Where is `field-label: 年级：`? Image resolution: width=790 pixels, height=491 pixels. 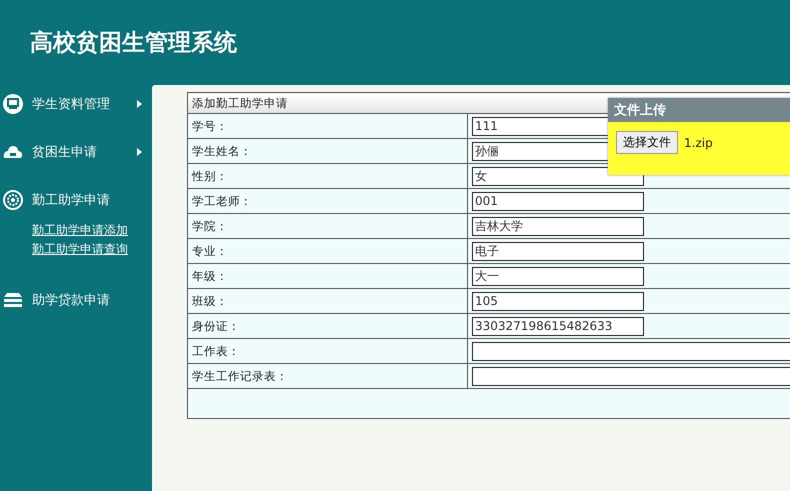 field-label: 年级： is located at coordinates (328, 276).